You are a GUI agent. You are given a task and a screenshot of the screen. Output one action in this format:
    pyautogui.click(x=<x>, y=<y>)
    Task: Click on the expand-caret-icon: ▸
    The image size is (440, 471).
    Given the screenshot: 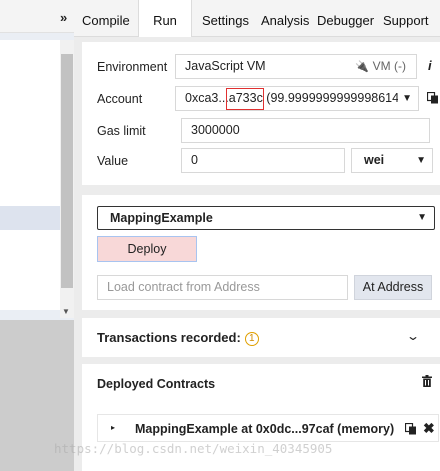 What is the action you would take?
    pyautogui.click(x=113, y=427)
    